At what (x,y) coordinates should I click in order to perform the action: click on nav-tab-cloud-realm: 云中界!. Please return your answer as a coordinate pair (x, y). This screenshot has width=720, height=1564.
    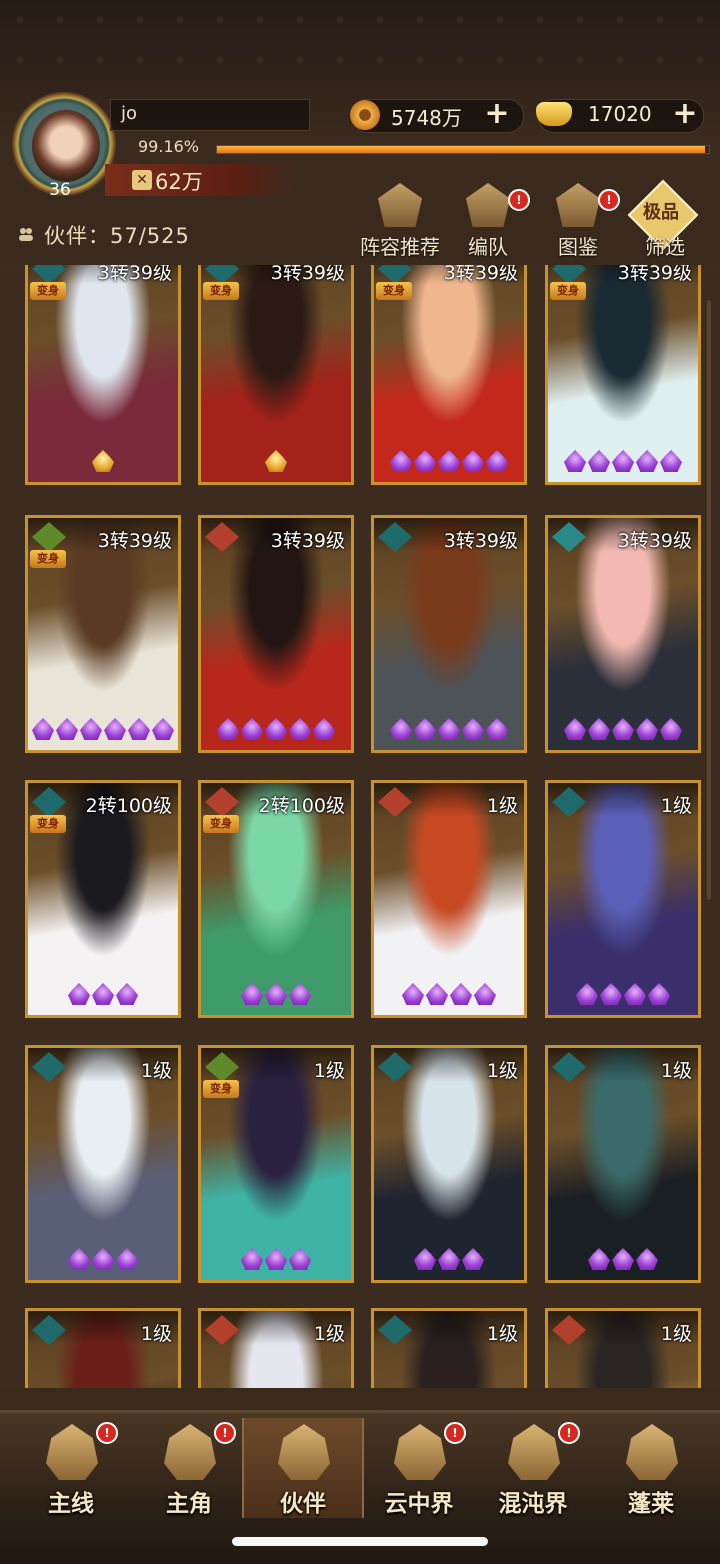
    Looking at the image, I should click on (419, 1468).